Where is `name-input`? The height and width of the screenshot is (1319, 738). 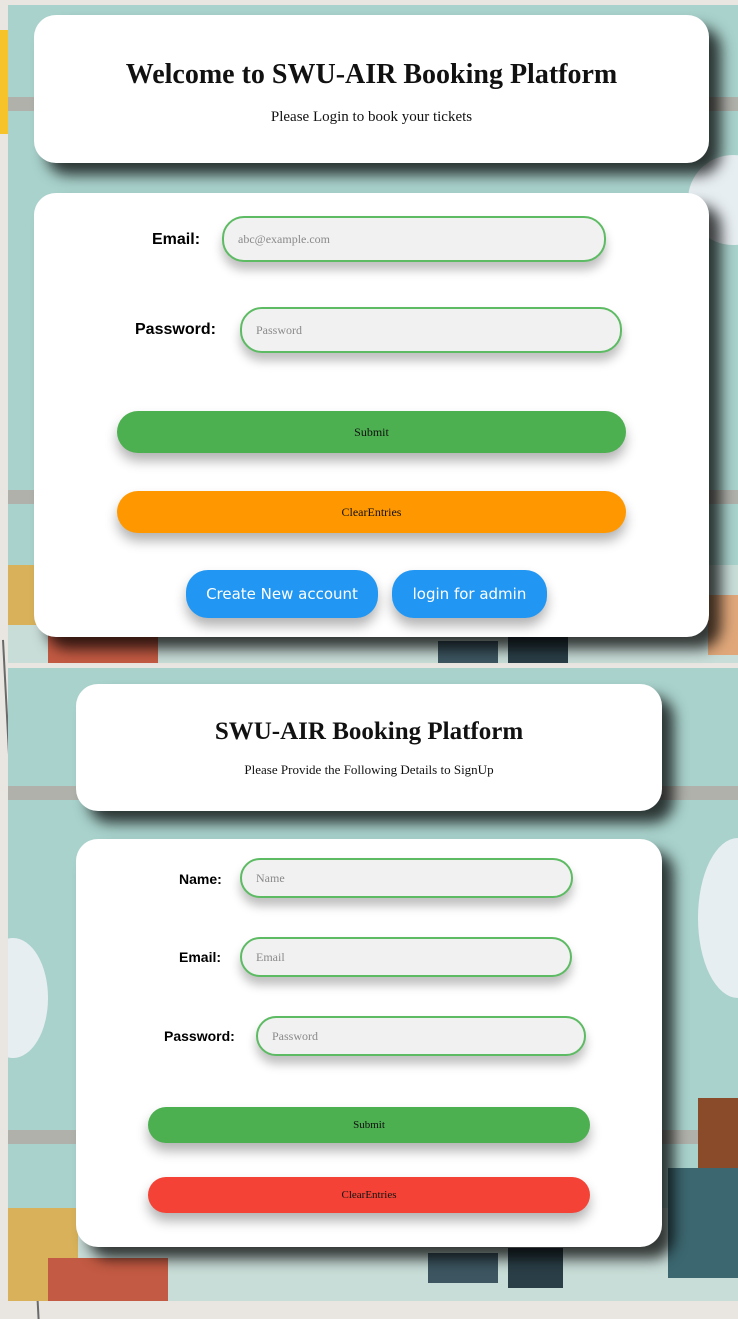
name-input is located at coordinates (406, 878).